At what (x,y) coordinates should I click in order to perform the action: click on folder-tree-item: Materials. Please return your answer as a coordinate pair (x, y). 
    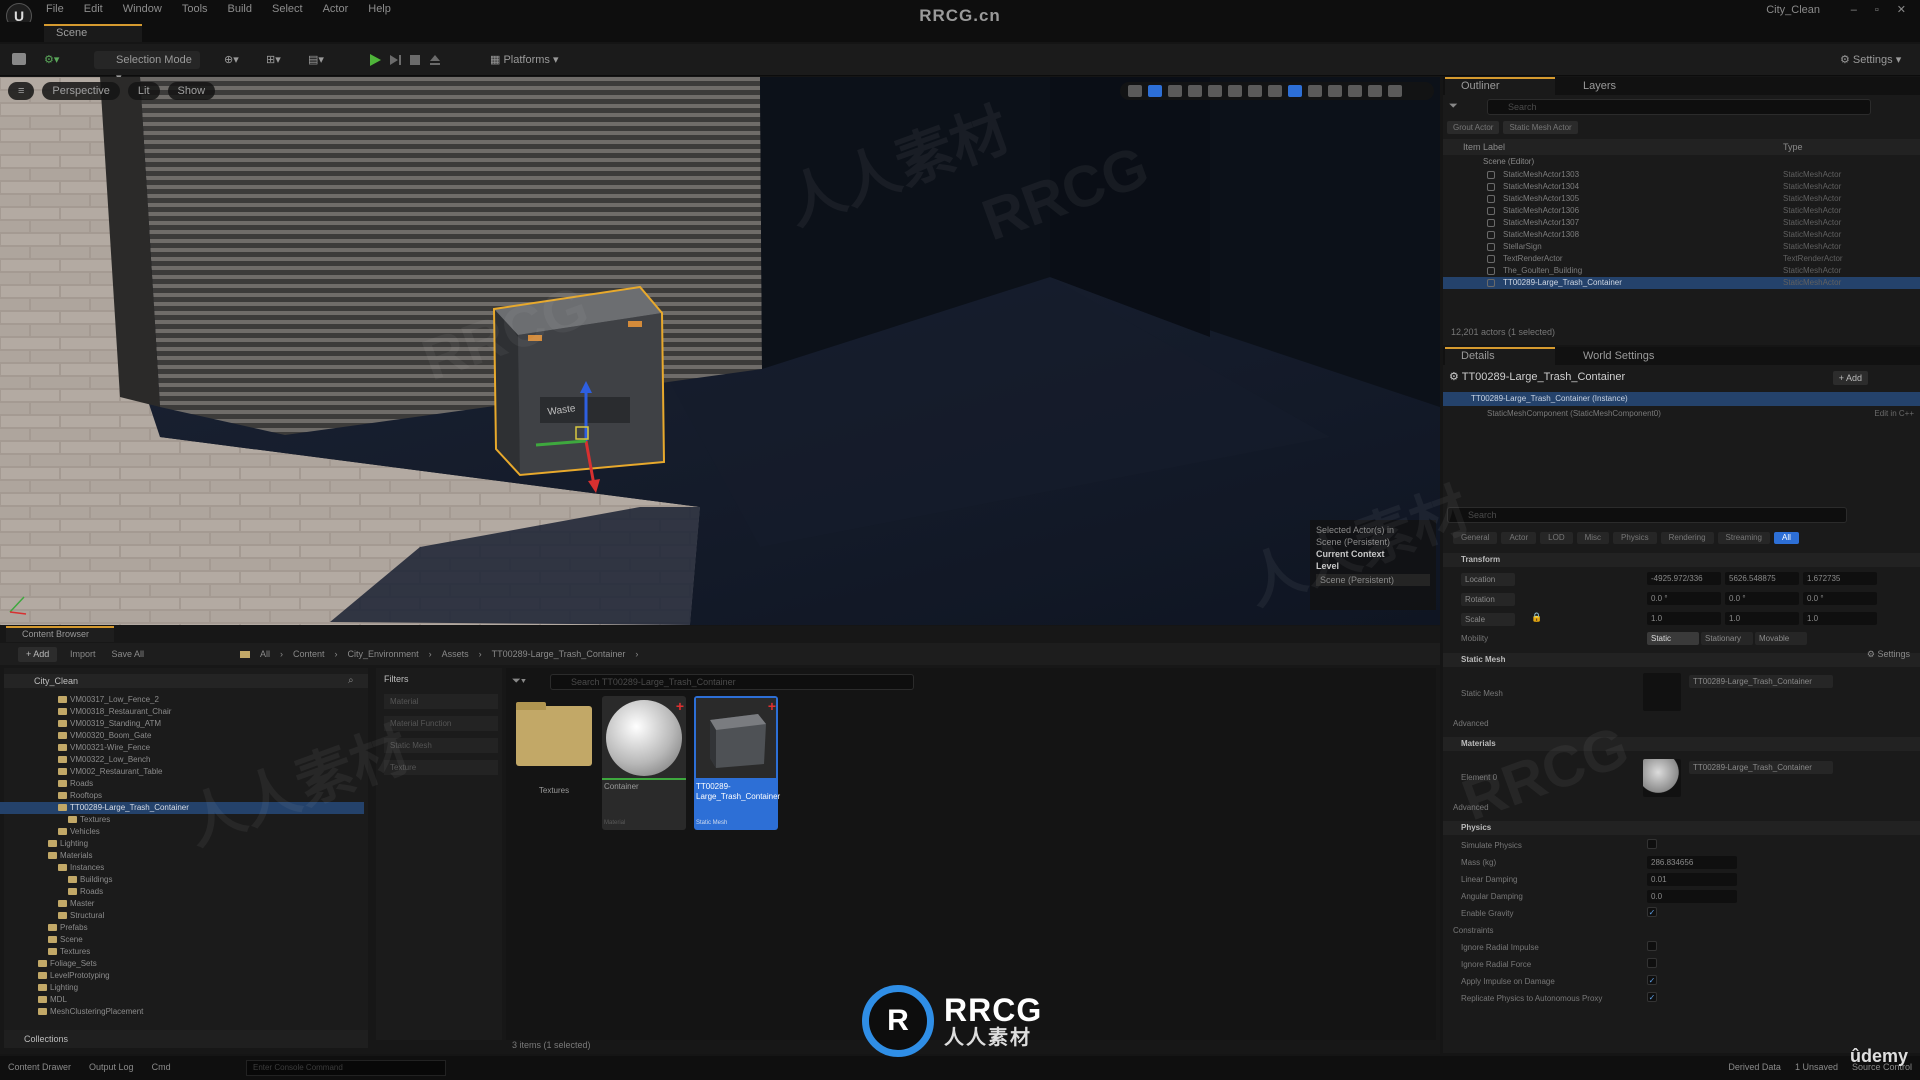
    Looking at the image, I should click on (182, 856).